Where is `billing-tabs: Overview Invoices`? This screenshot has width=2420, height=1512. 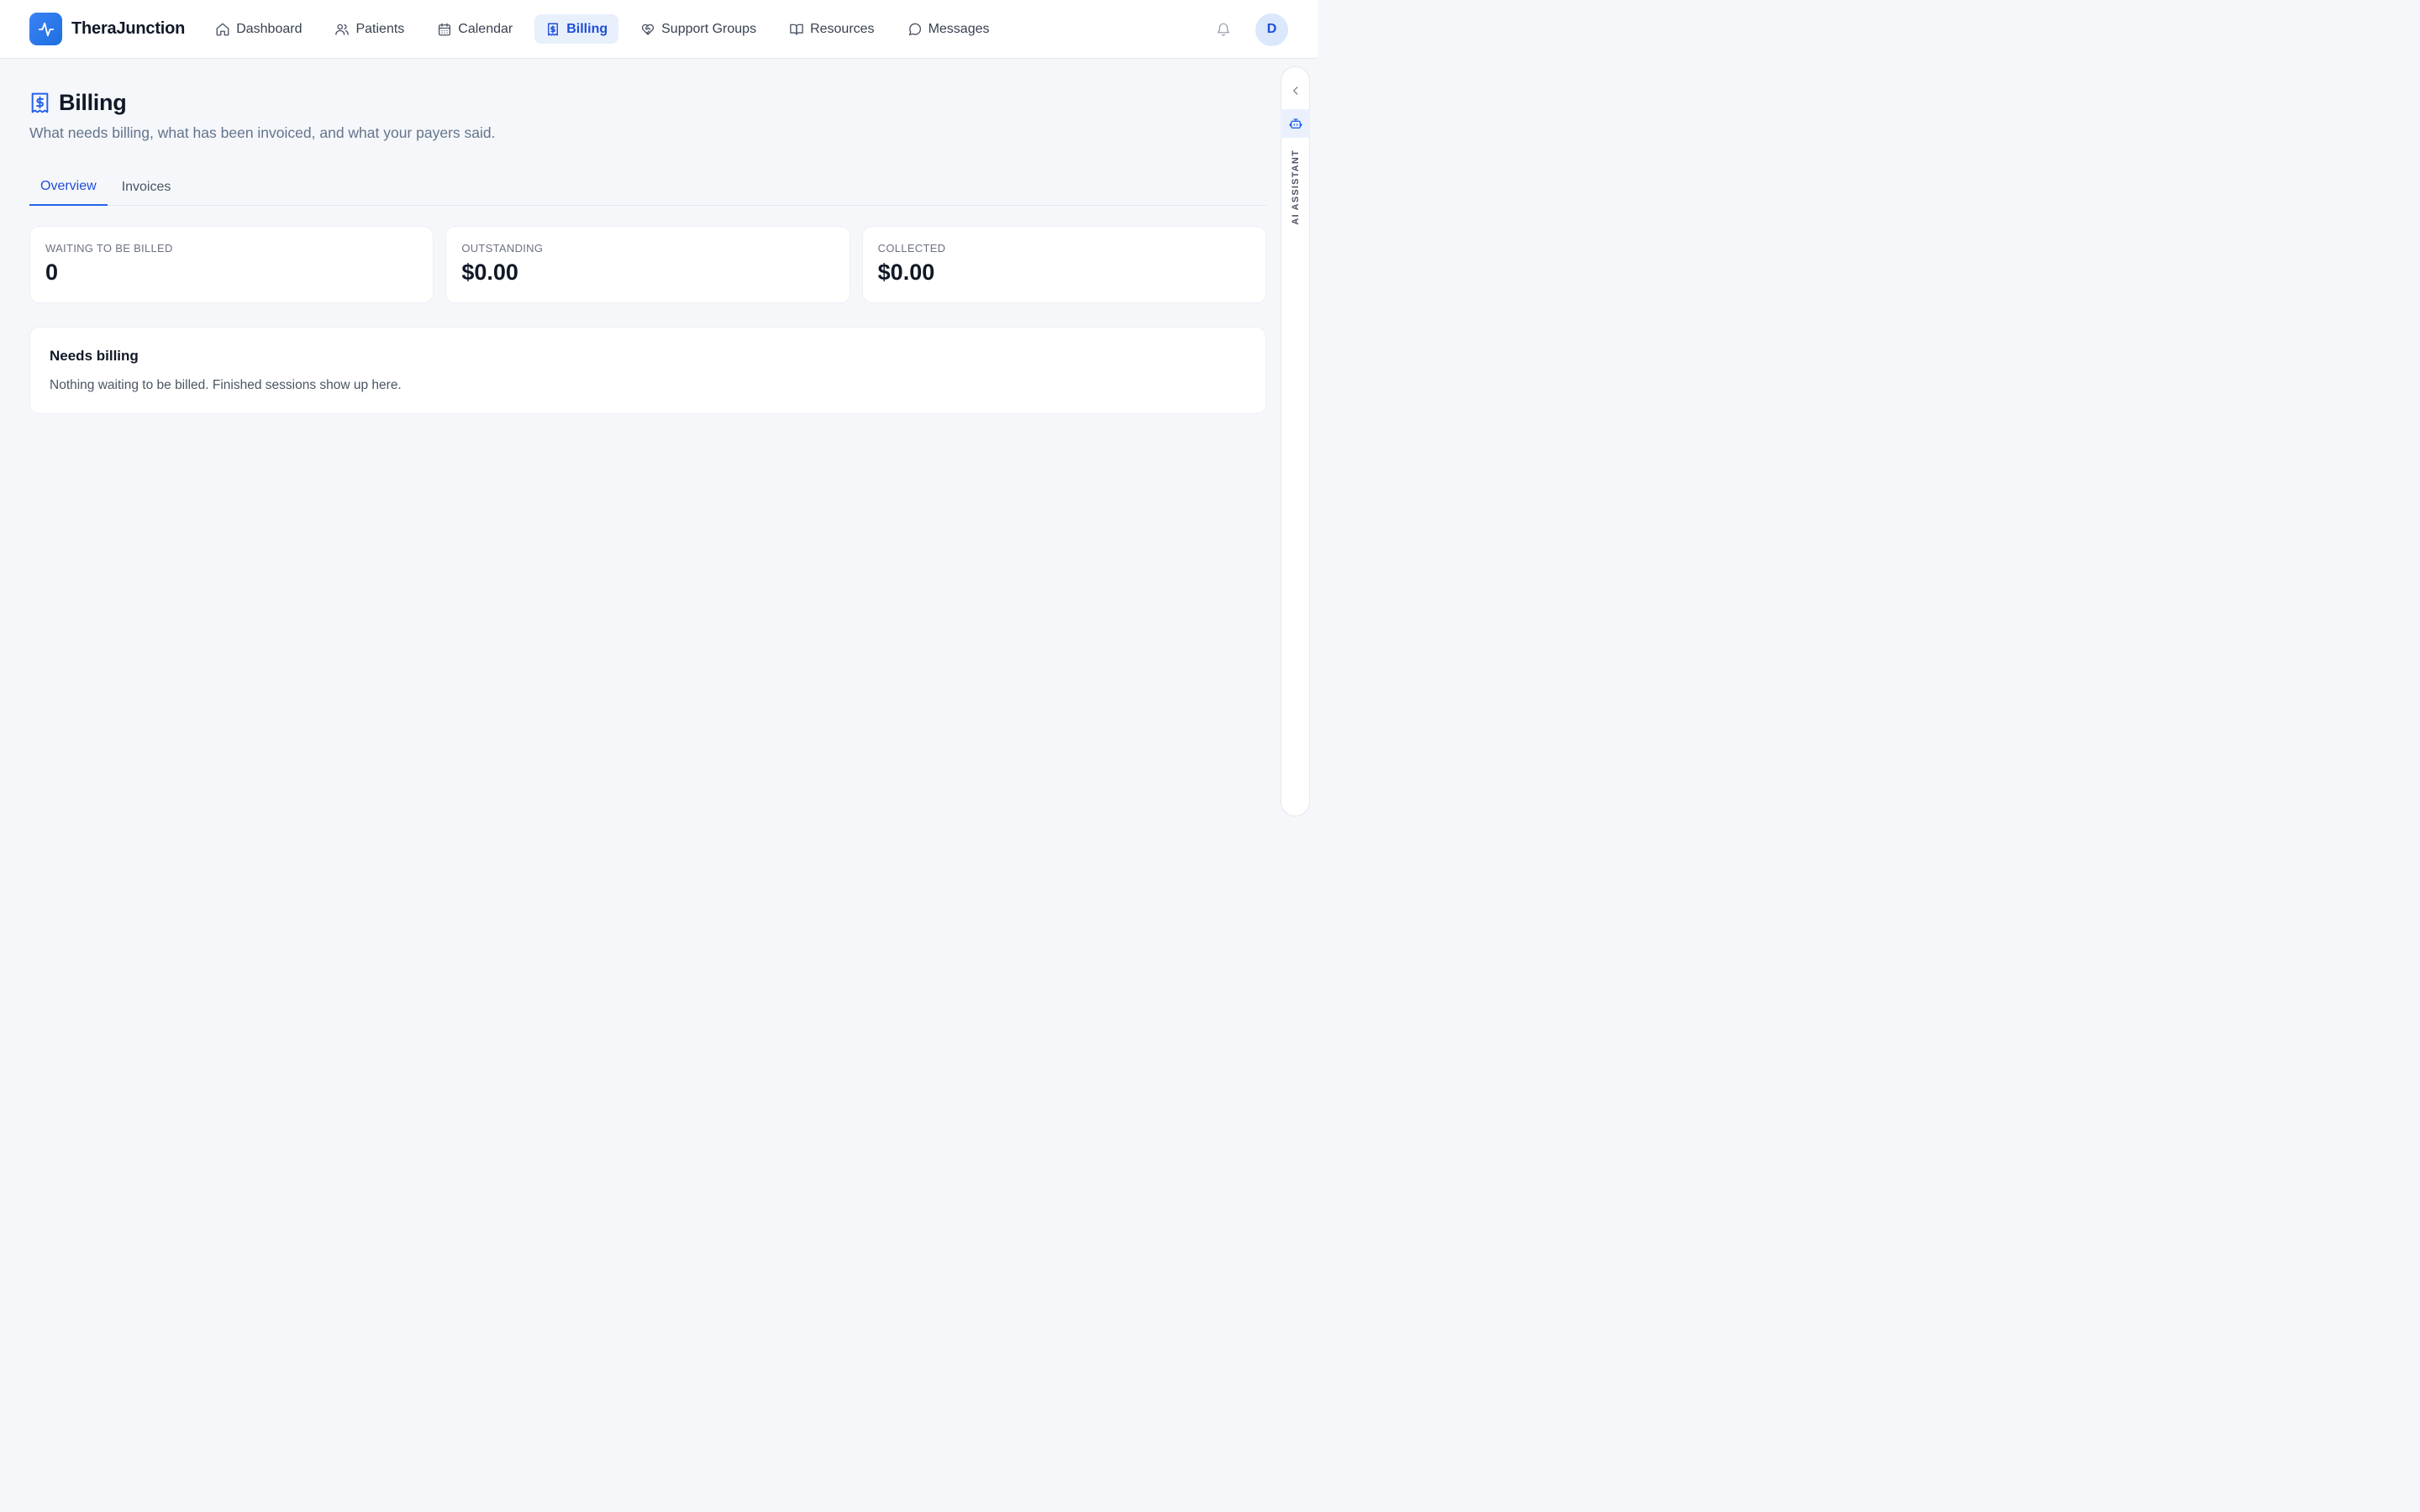 billing-tabs: Overview Invoices is located at coordinates (647, 187).